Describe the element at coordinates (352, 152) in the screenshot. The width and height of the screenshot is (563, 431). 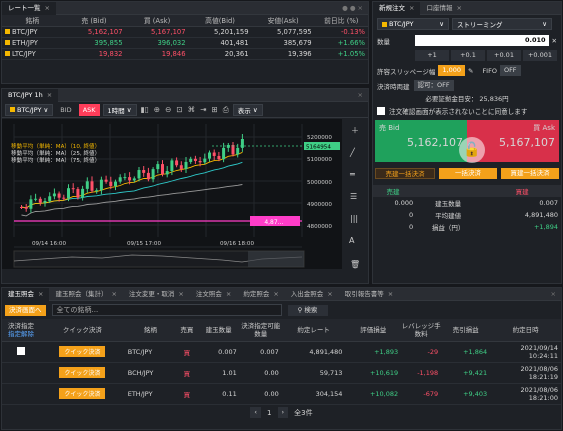
I see `trendline-tool-icon: ╱` at that location.